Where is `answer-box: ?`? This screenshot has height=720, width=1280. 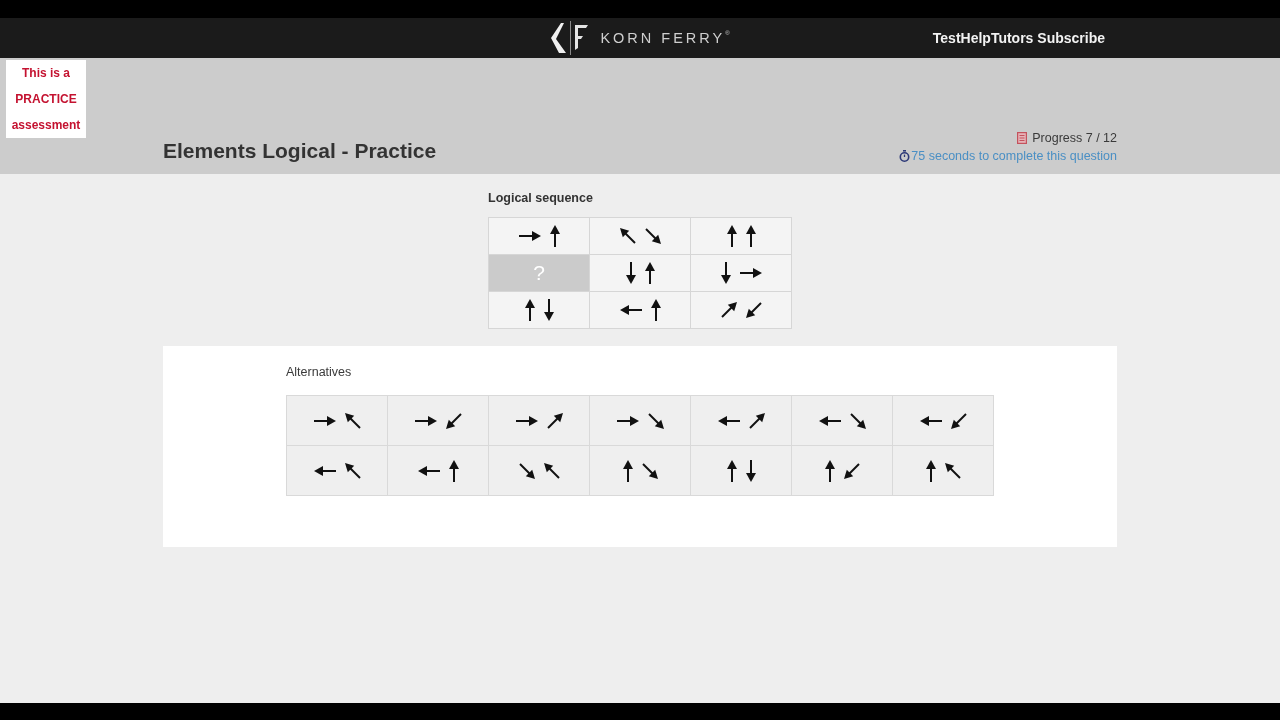
answer-box: ? is located at coordinates (539, 273).